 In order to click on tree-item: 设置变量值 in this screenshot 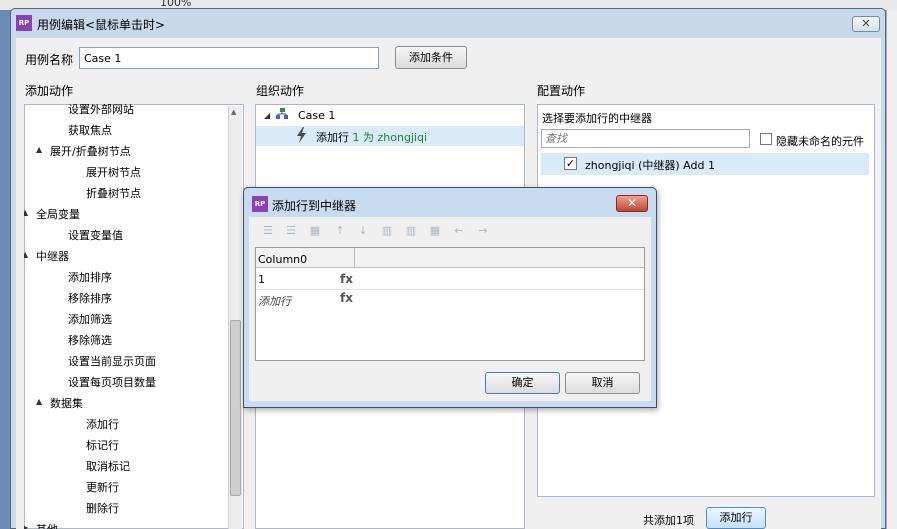, I will do `click(95, 235)`.